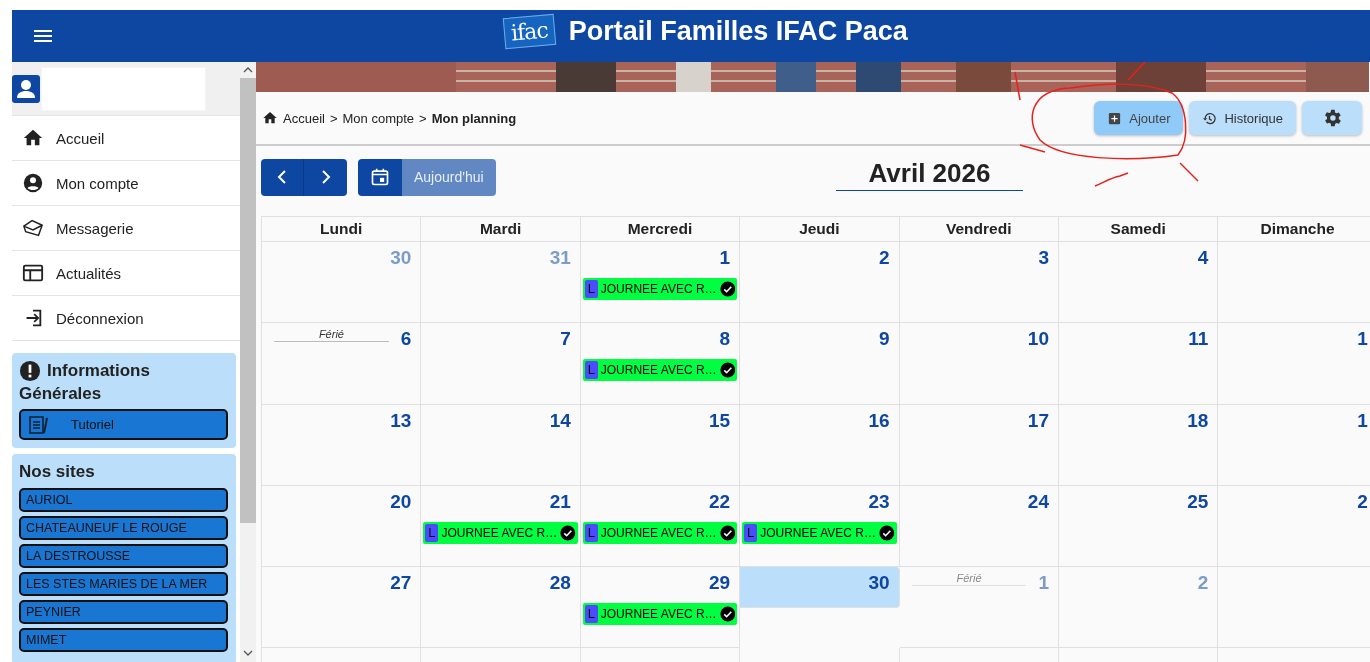 The width and height of the screenshot is (1370, 662). I want to click on day-number: 23, so click(879, 501).